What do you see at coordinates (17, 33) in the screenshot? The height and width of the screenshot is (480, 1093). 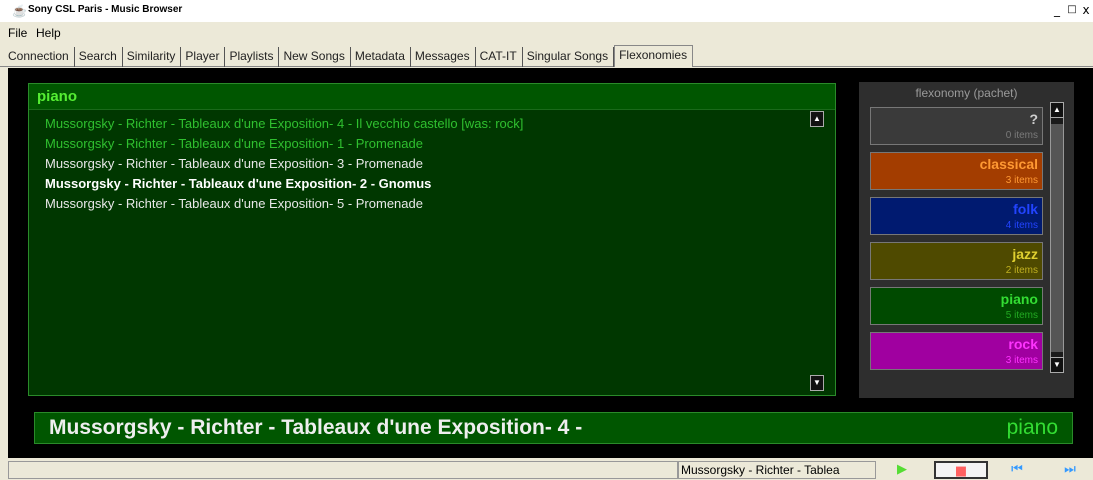 I see `menu-file: File` at bounding box center [17, 33].